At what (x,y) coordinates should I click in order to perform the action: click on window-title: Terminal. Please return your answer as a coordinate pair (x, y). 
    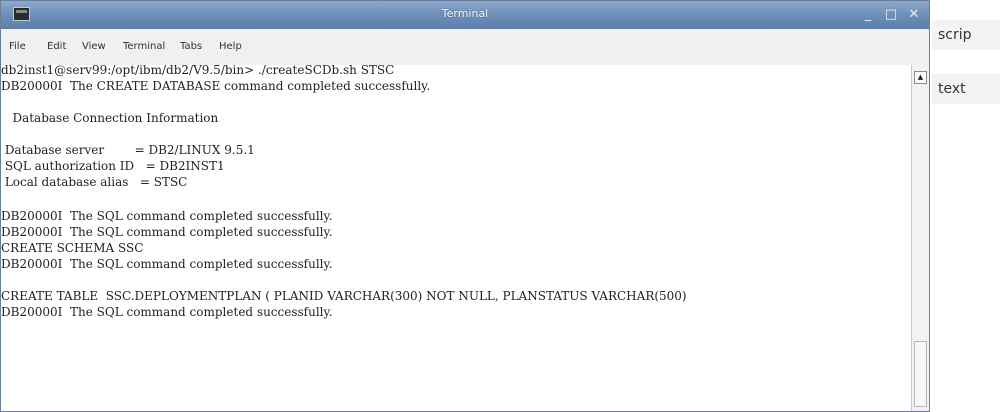
    Looking at the image, I should click on (465, 13).